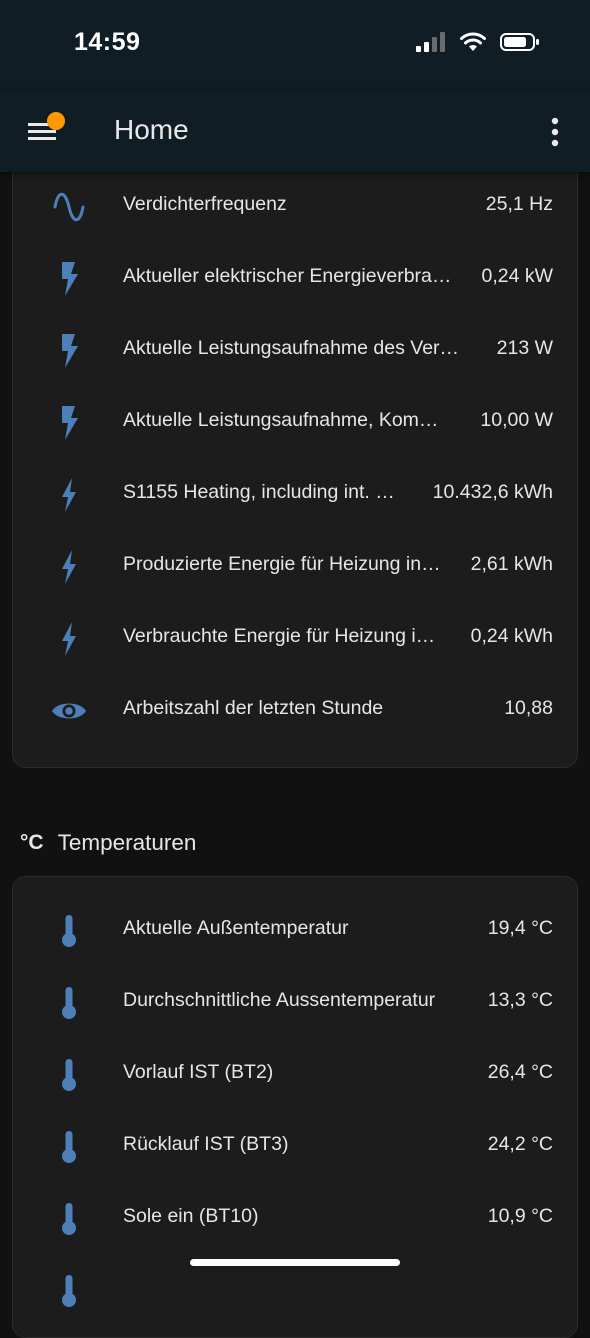  What do you see at coordinates (46, 132) in the screenshot?
I see `menu-button` at bounding box center [46, 132].